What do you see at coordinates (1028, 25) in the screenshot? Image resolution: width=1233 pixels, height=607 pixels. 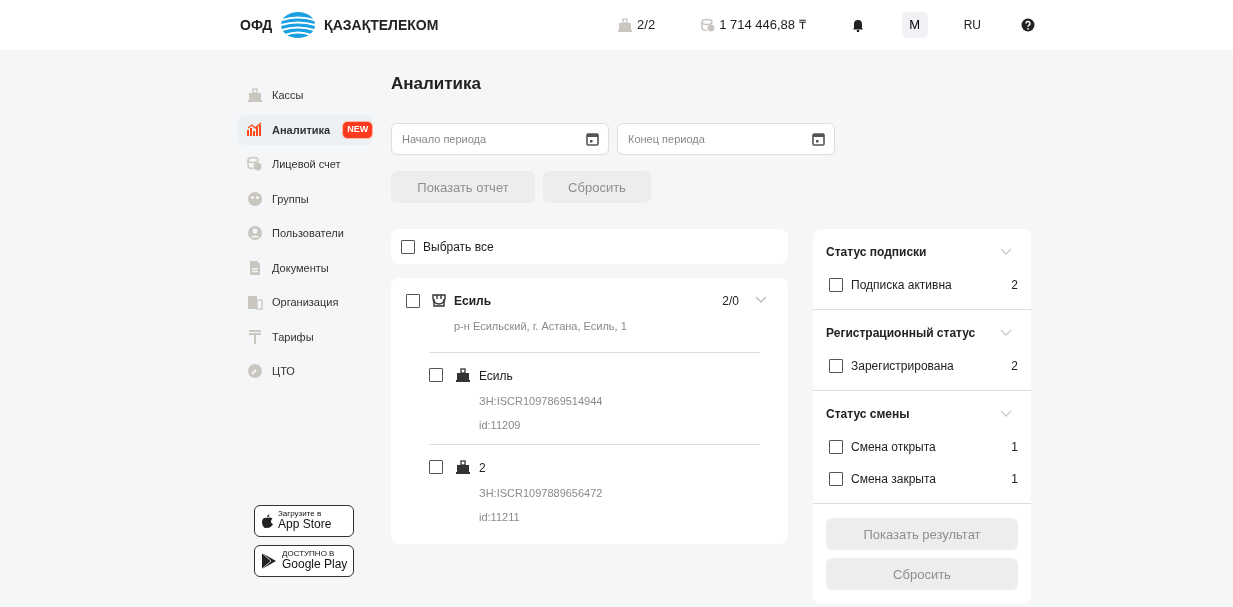 I see `help-icon` at bounding box center [1028, 25].